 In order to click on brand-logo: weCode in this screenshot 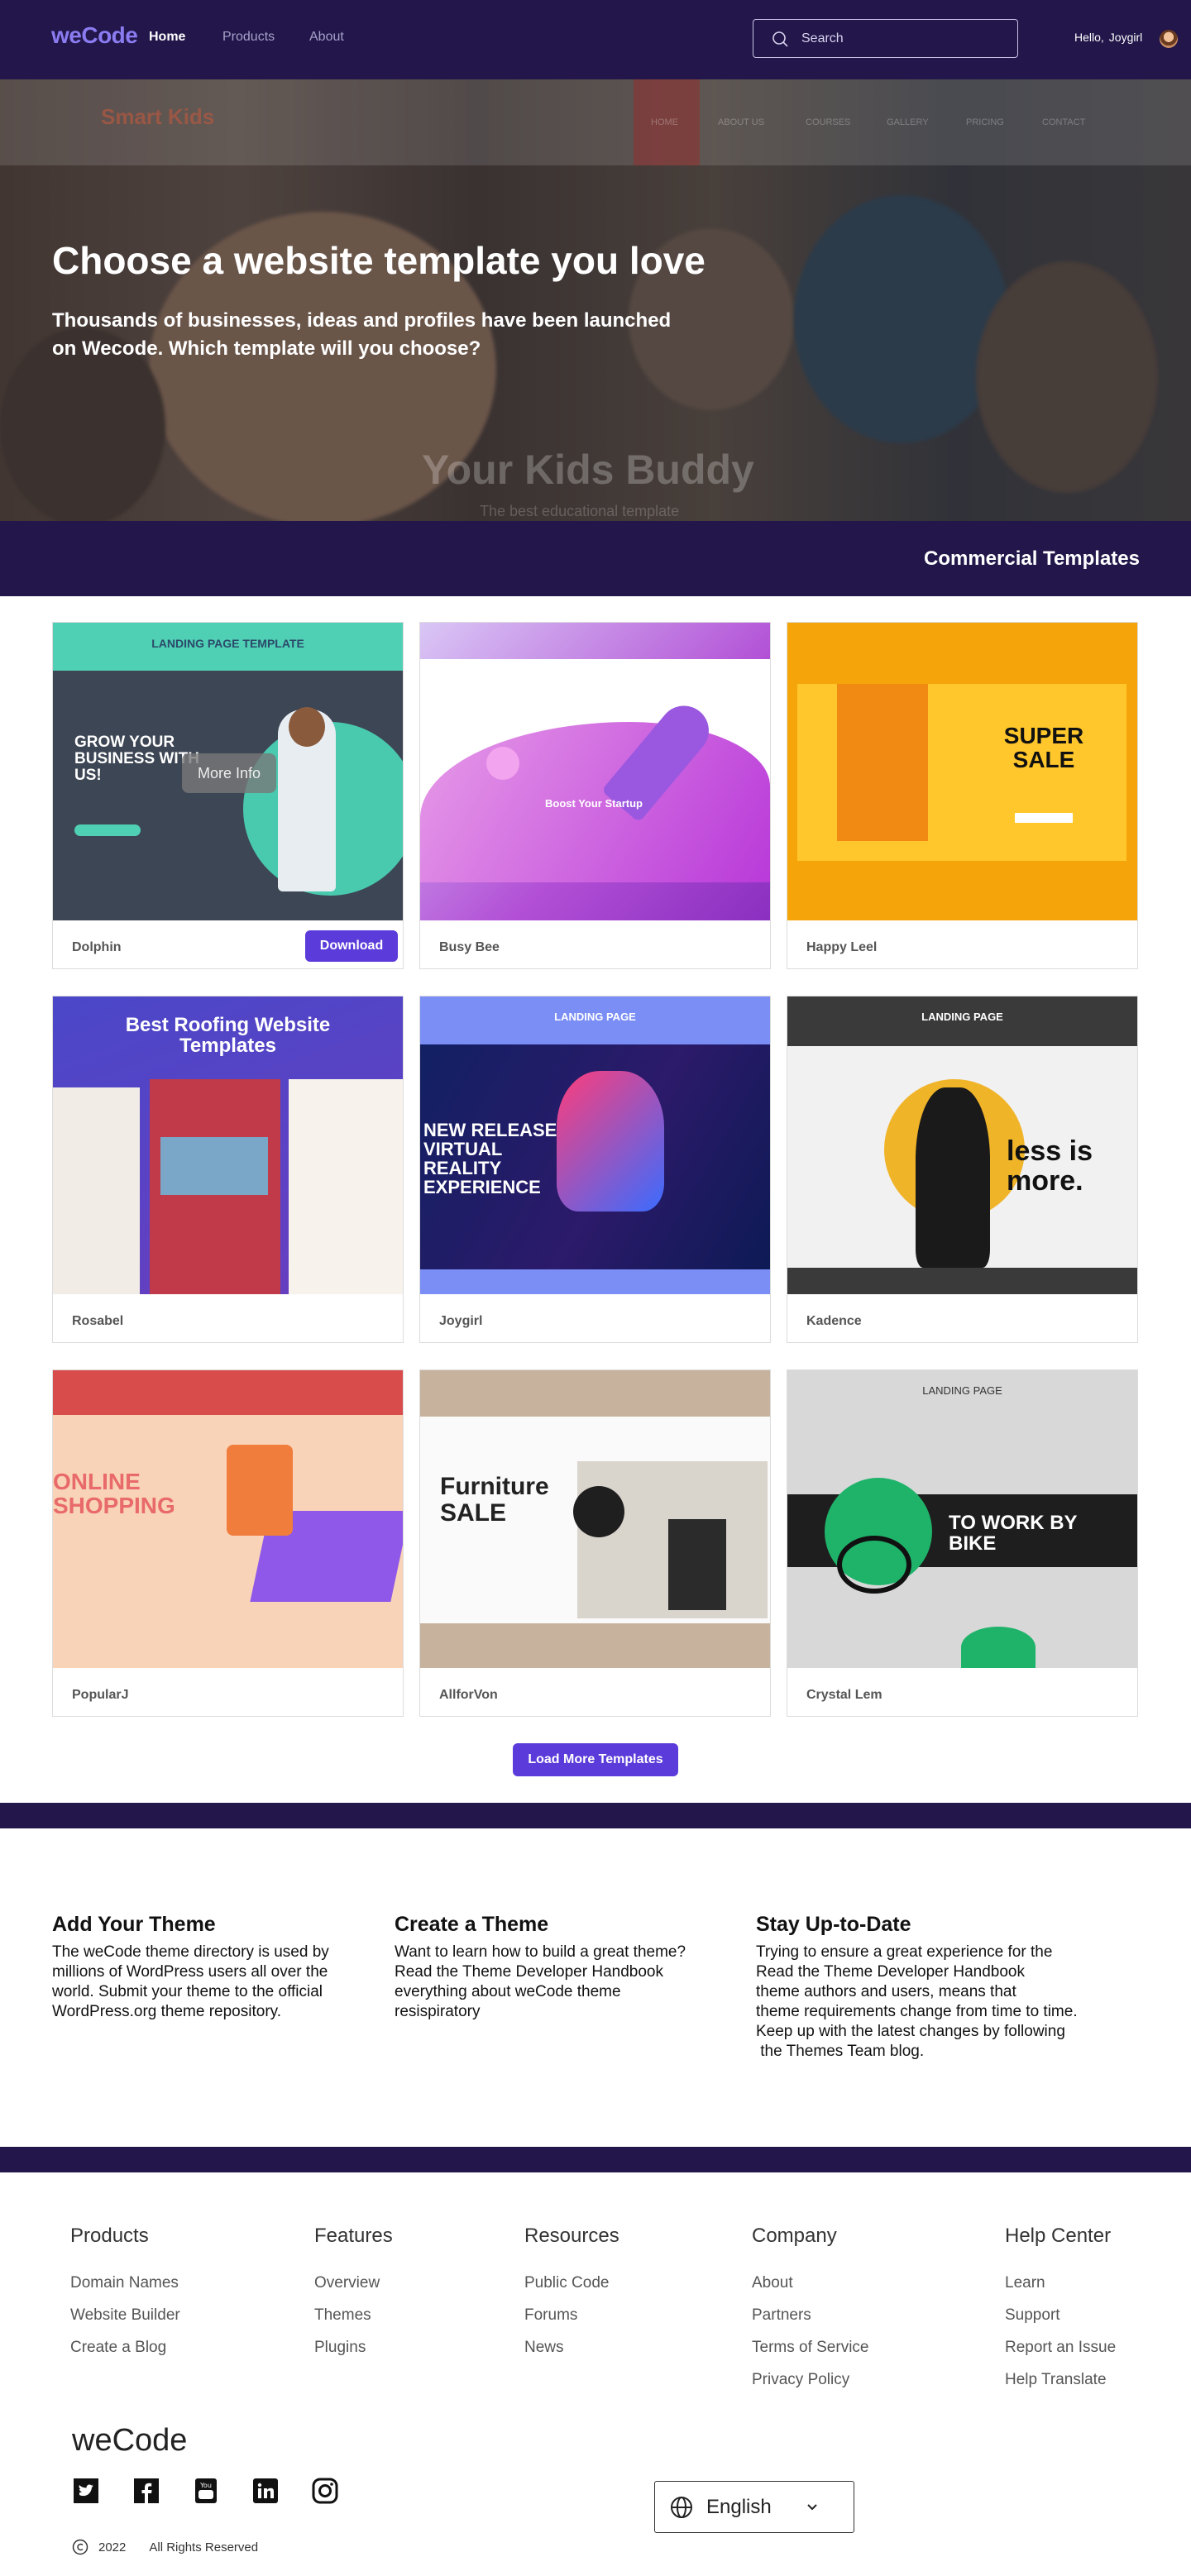, I will do `click(94, 35)`.